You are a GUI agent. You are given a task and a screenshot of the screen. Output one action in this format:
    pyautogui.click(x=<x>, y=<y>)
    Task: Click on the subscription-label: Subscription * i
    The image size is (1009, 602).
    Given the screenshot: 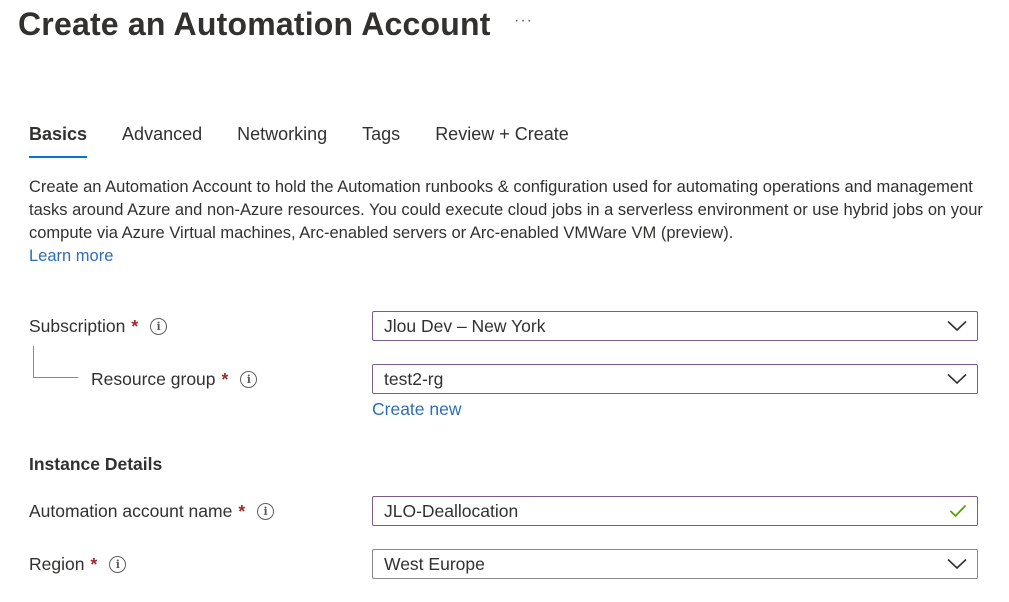 What is the action you would take?
    pyautogui.click(x=98, y=326)
    